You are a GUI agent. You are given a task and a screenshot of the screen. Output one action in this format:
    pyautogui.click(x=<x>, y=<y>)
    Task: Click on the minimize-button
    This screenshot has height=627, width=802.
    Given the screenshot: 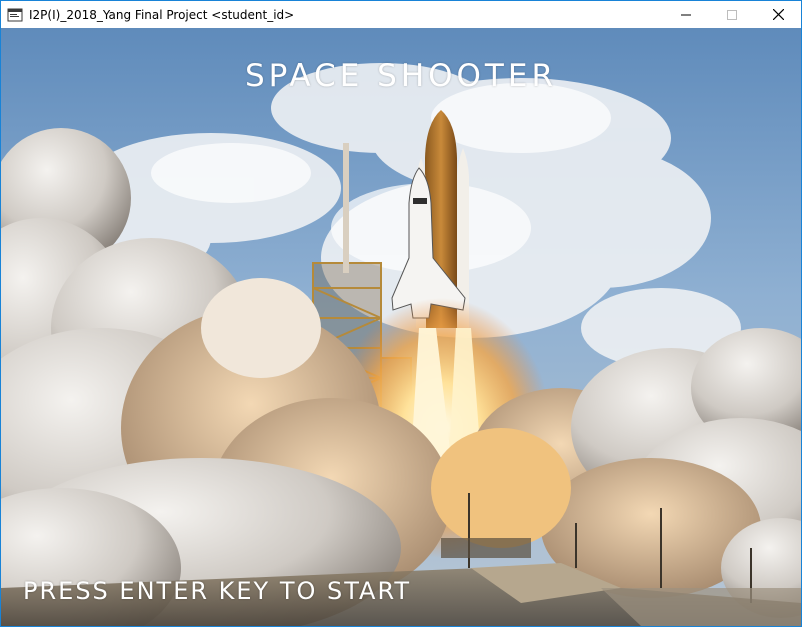 What is the action you would take?
    pyautogui.click(x=686, y=14)
    